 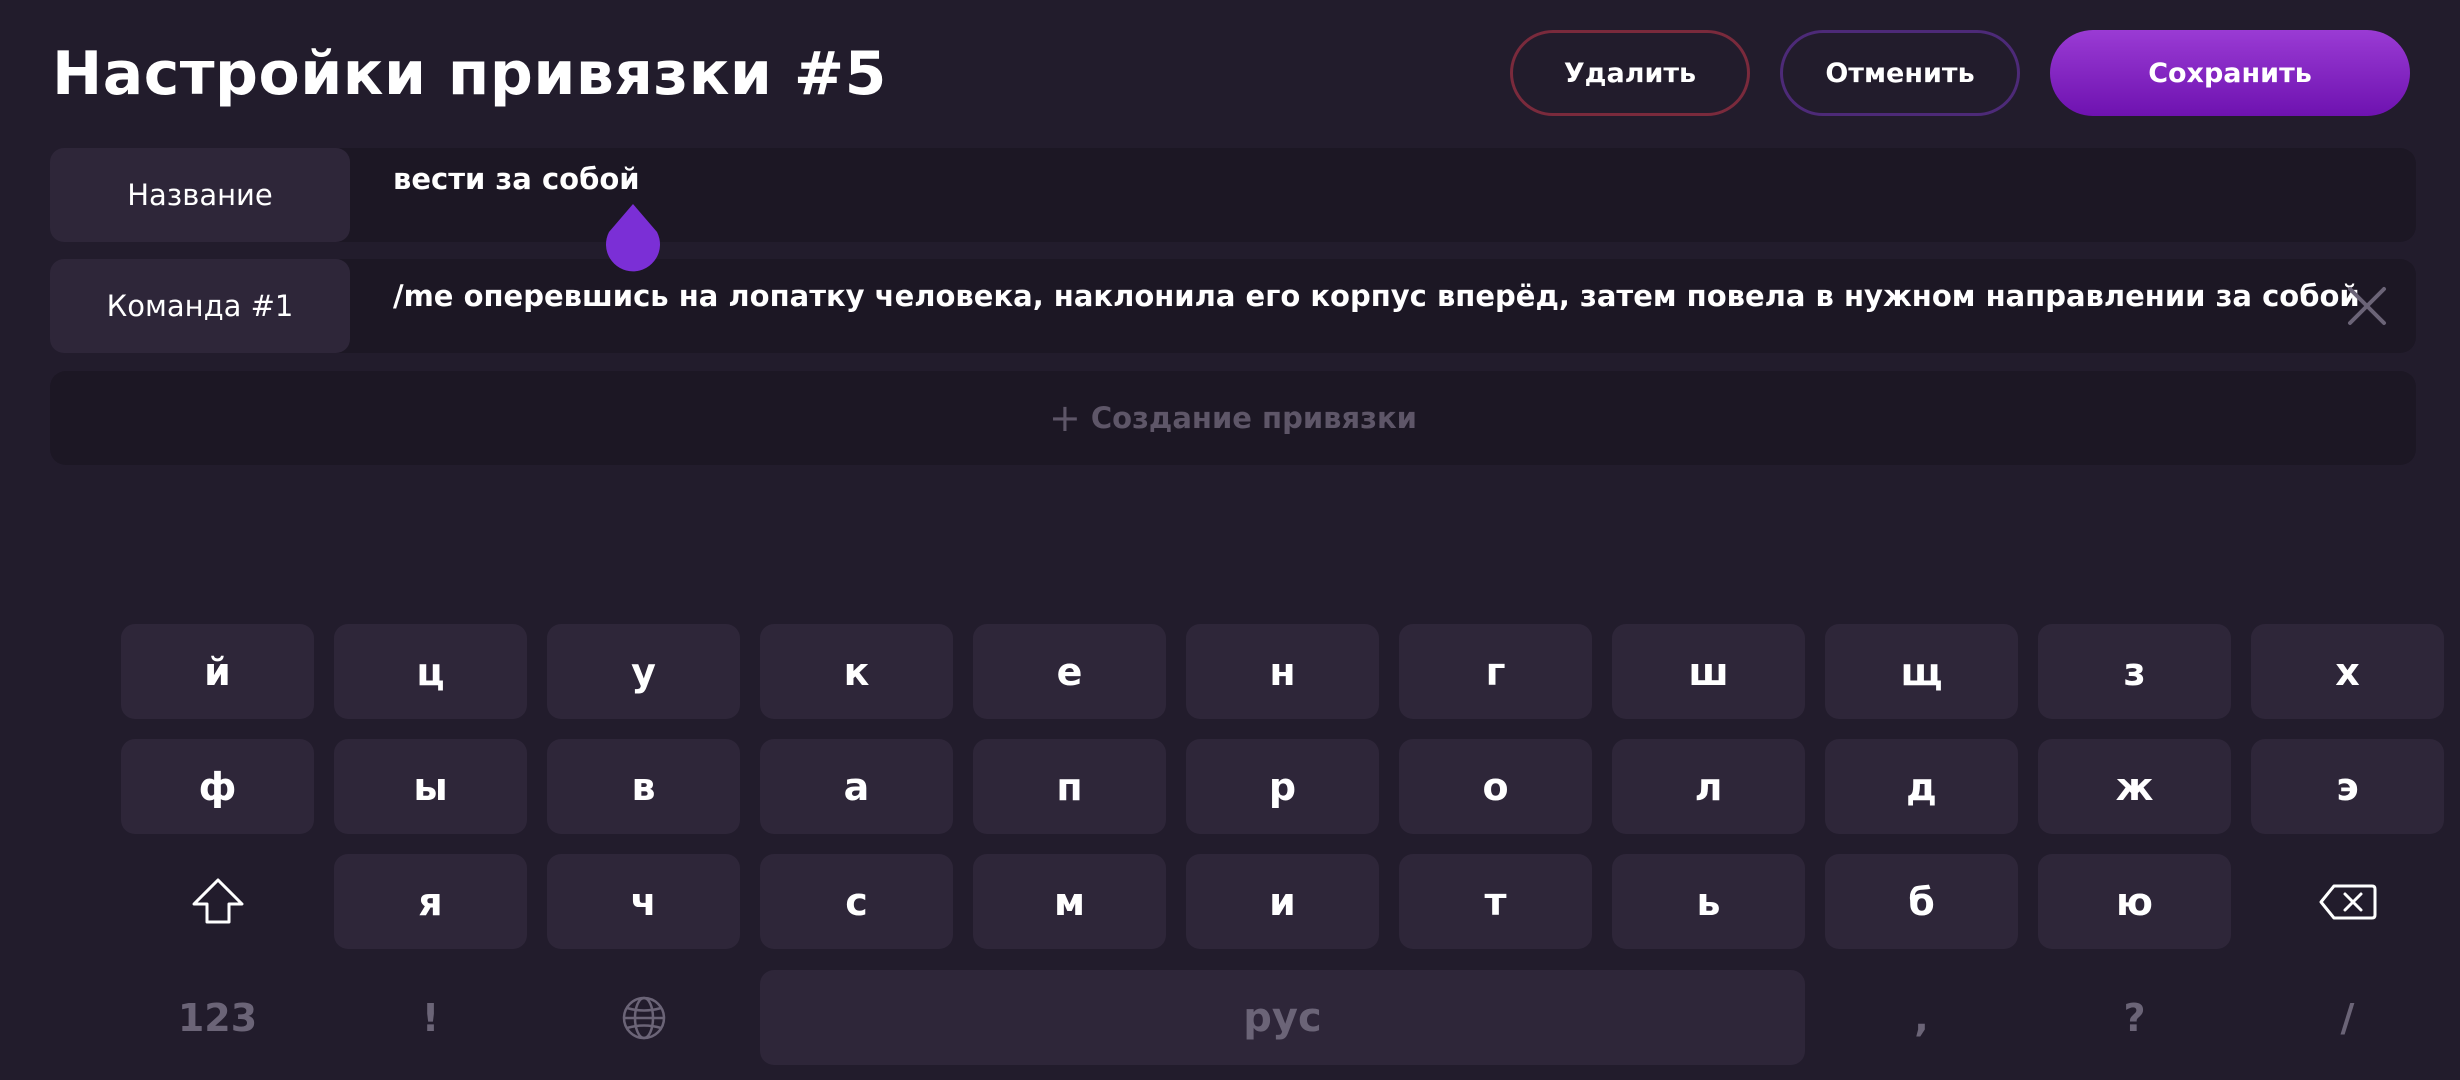 I want to click on text-cursor-handle-icon, so click(x=633, y=240).